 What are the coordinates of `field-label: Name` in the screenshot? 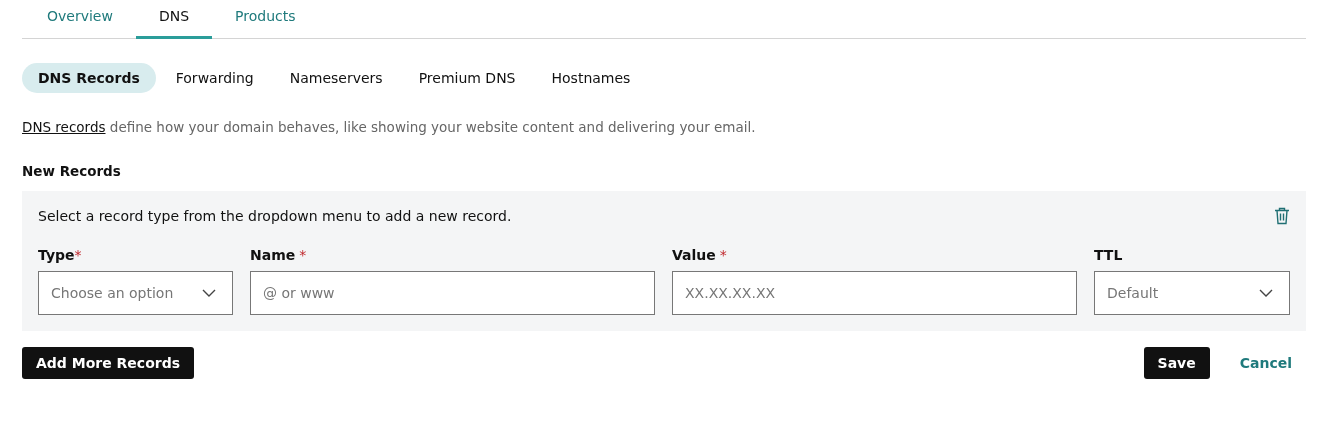 It's located at (273, 255).